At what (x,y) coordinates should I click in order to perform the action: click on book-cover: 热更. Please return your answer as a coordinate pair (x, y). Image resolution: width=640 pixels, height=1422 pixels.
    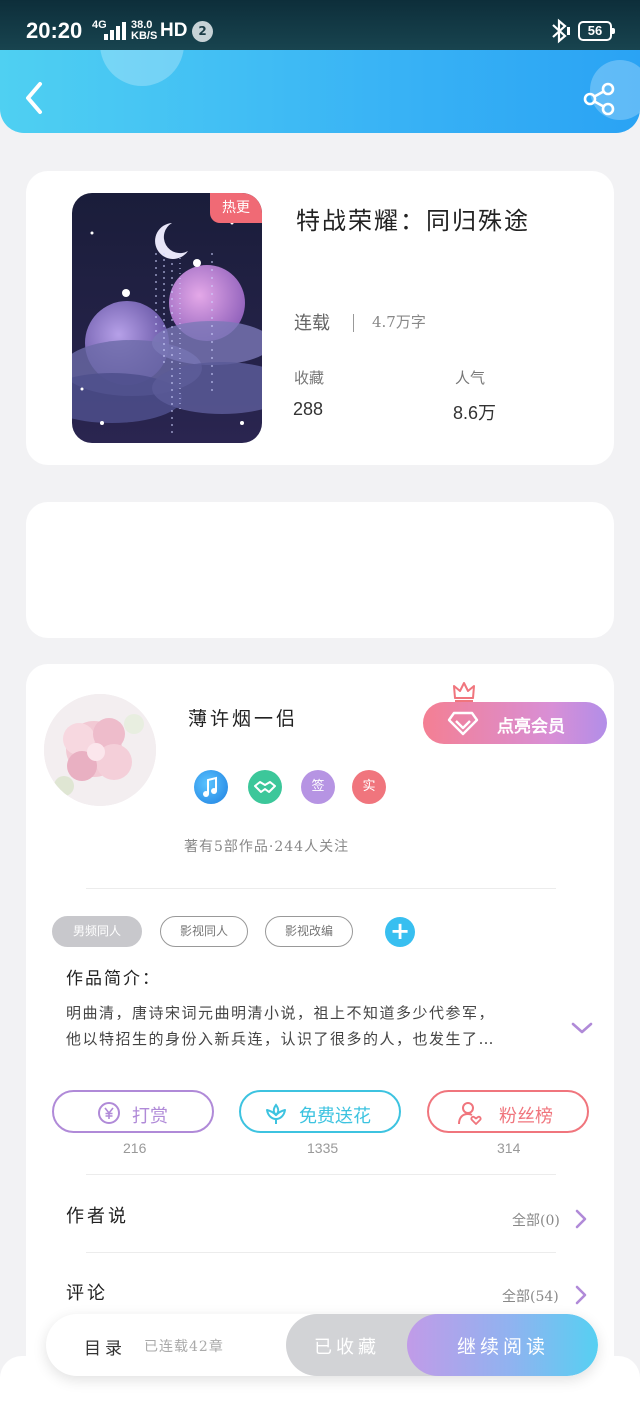
    Looking at the image, I should click on (167, 318).